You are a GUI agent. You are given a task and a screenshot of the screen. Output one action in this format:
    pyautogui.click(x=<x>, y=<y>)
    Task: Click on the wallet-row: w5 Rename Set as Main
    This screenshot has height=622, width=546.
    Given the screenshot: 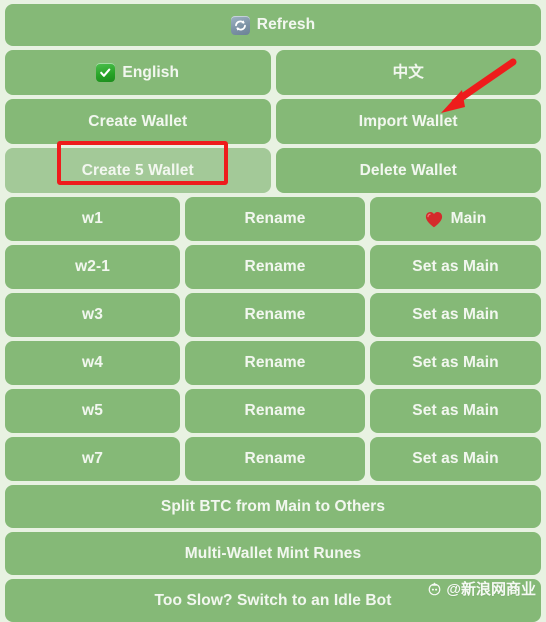 What is the action you would take?
    pyautogui.click(x=273, y=411)
    